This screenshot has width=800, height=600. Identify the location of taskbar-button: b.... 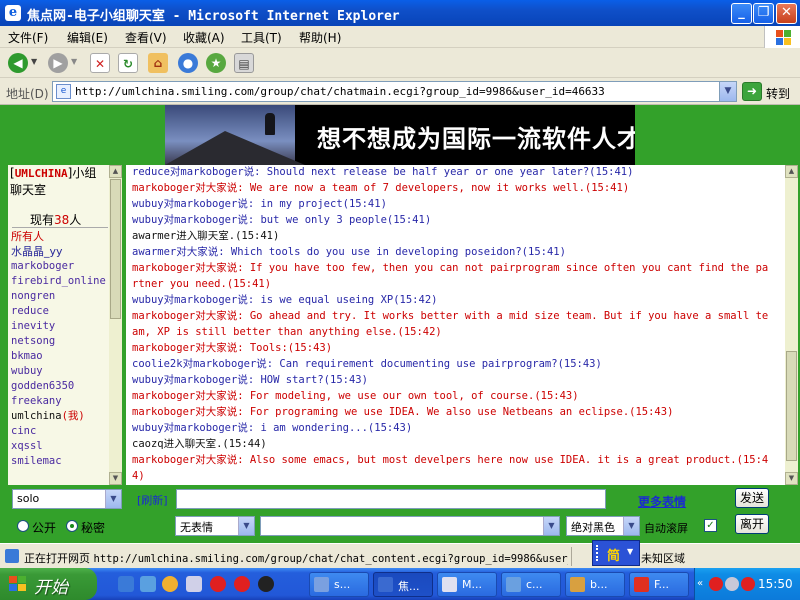
(595, 584).